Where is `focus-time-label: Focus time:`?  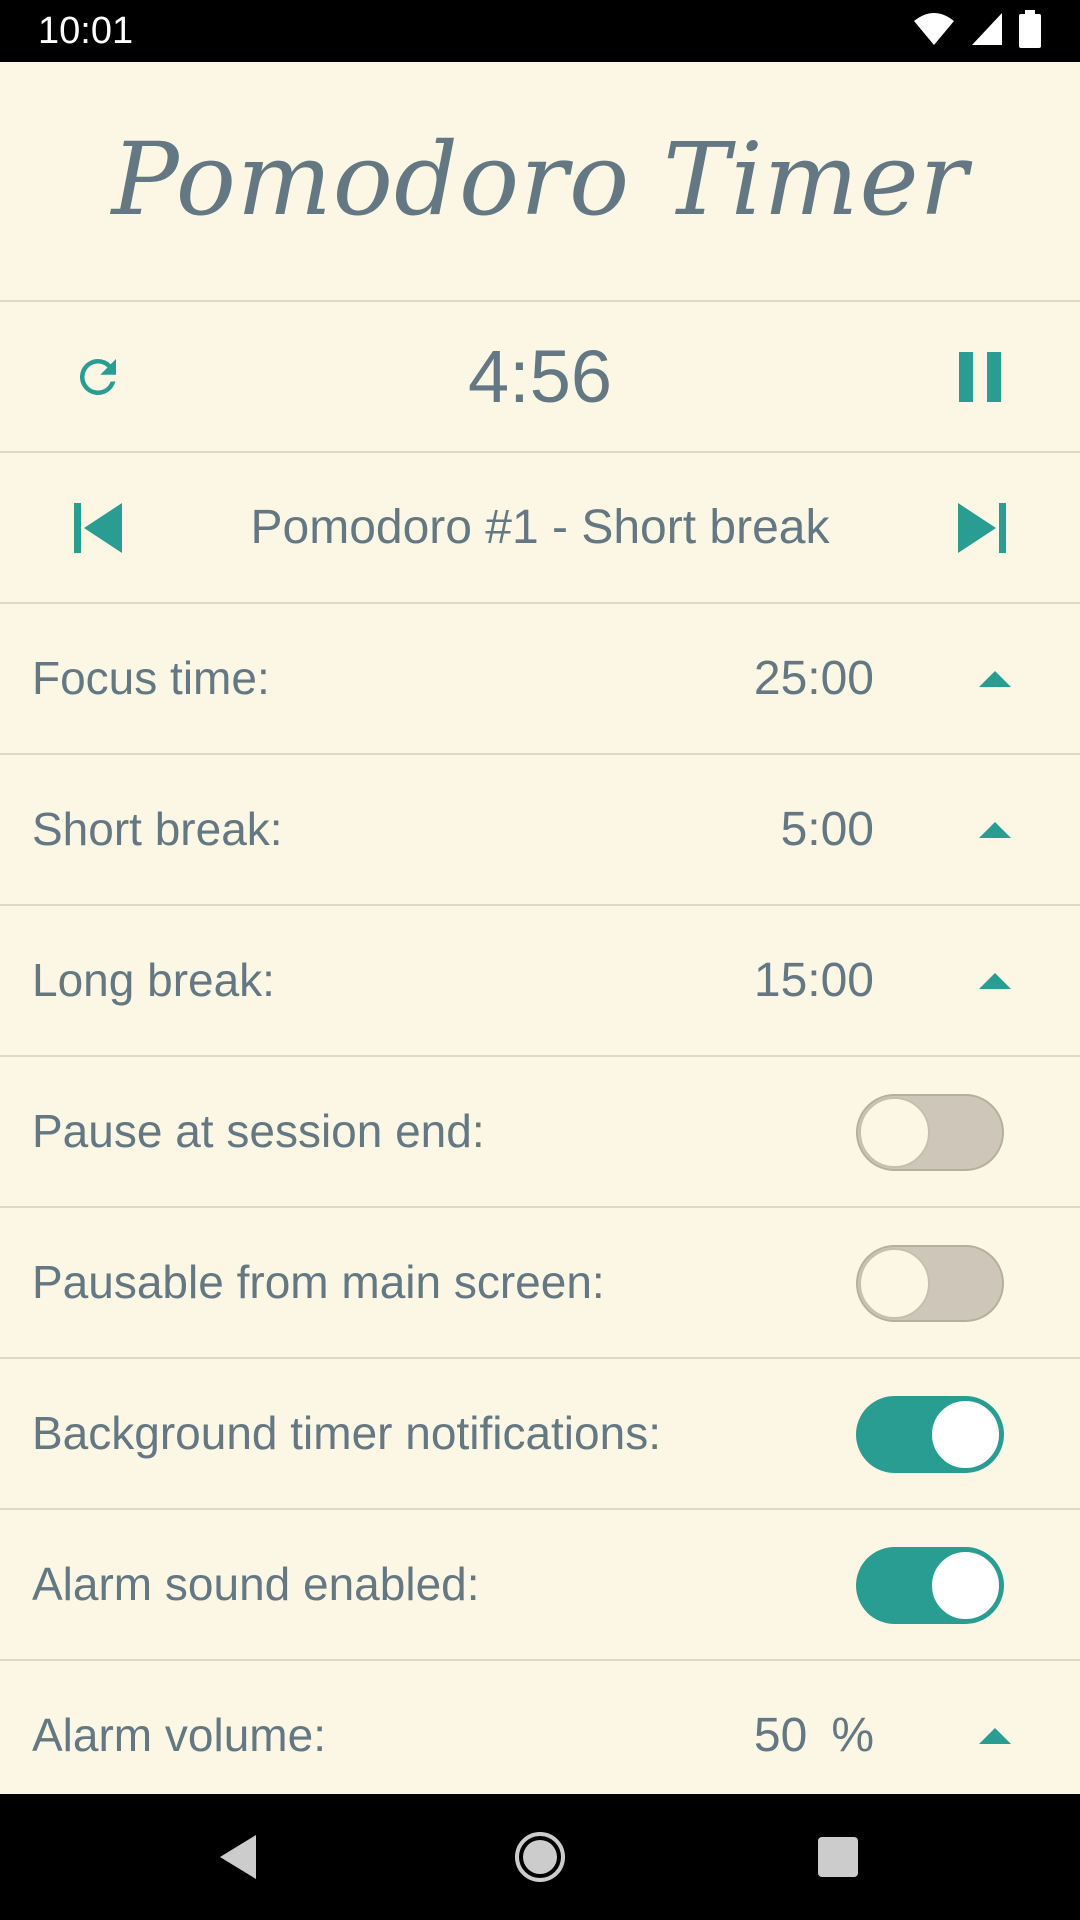 focus-time-label: Focus time: is located at coordinates (151, 678).